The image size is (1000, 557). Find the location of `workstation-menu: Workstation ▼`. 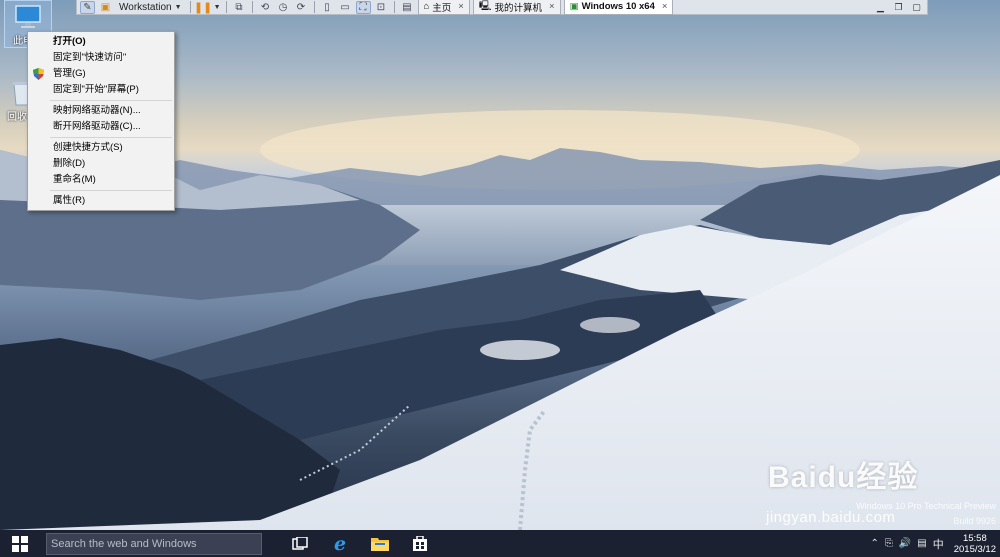

workstation-menu: Workstation ▼ is located at coordinates (150, 7).